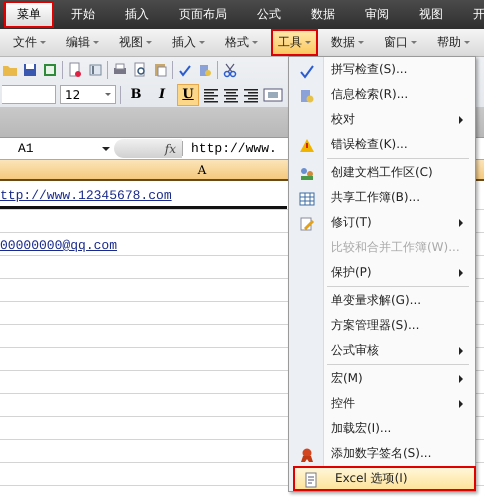 This screenshot has width=484, height=497. Describe the element at coordinates (143, 198) in the screenshot. I see `hyperlink-cell: ttp://www.12345678.com` at that location.